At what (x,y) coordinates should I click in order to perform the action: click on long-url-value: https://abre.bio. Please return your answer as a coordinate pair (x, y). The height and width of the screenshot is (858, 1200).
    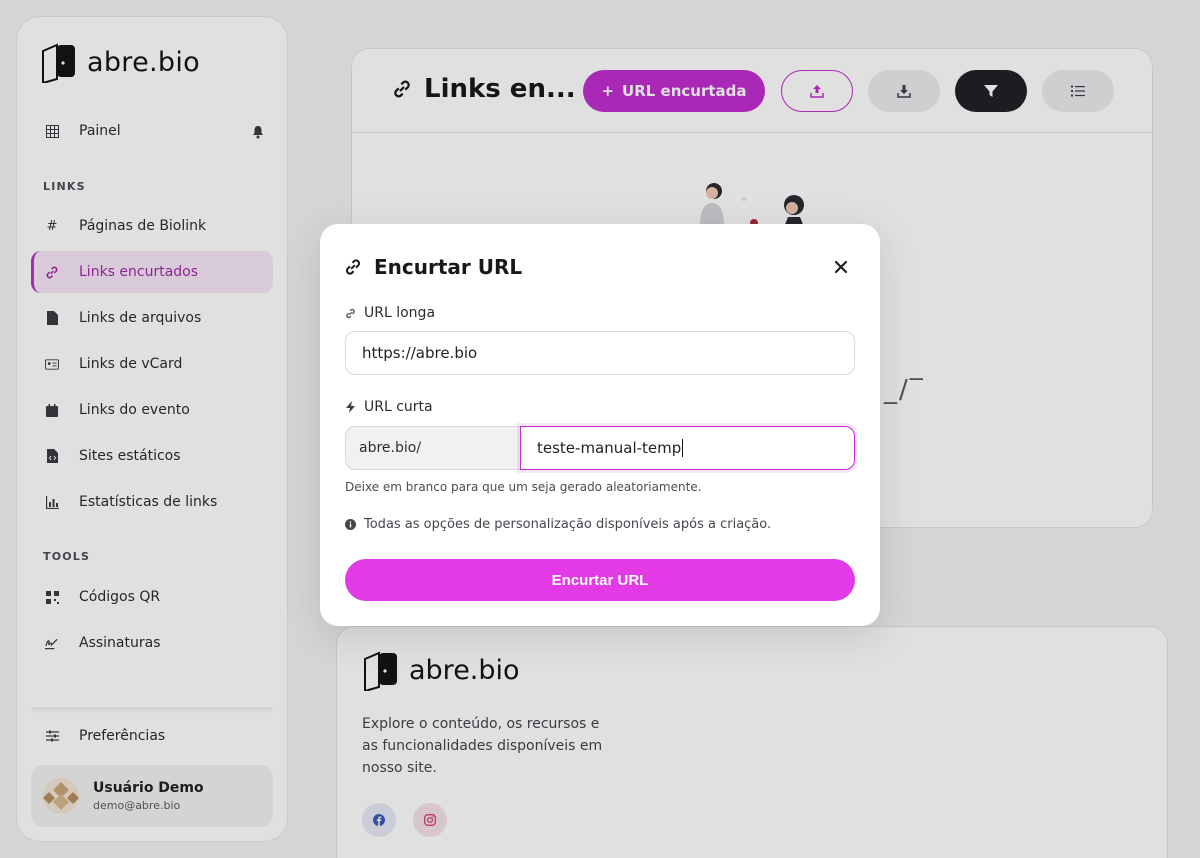
    Looking at the image, I should click on (420, 353).